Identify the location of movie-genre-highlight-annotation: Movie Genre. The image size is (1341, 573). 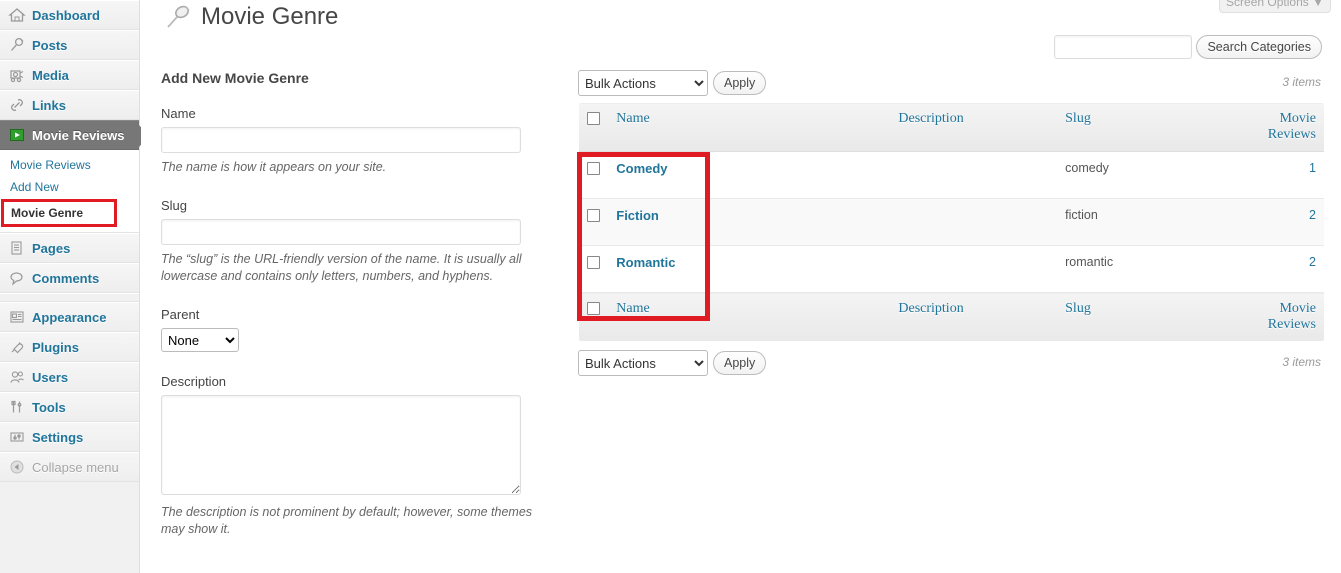
(59, 213).